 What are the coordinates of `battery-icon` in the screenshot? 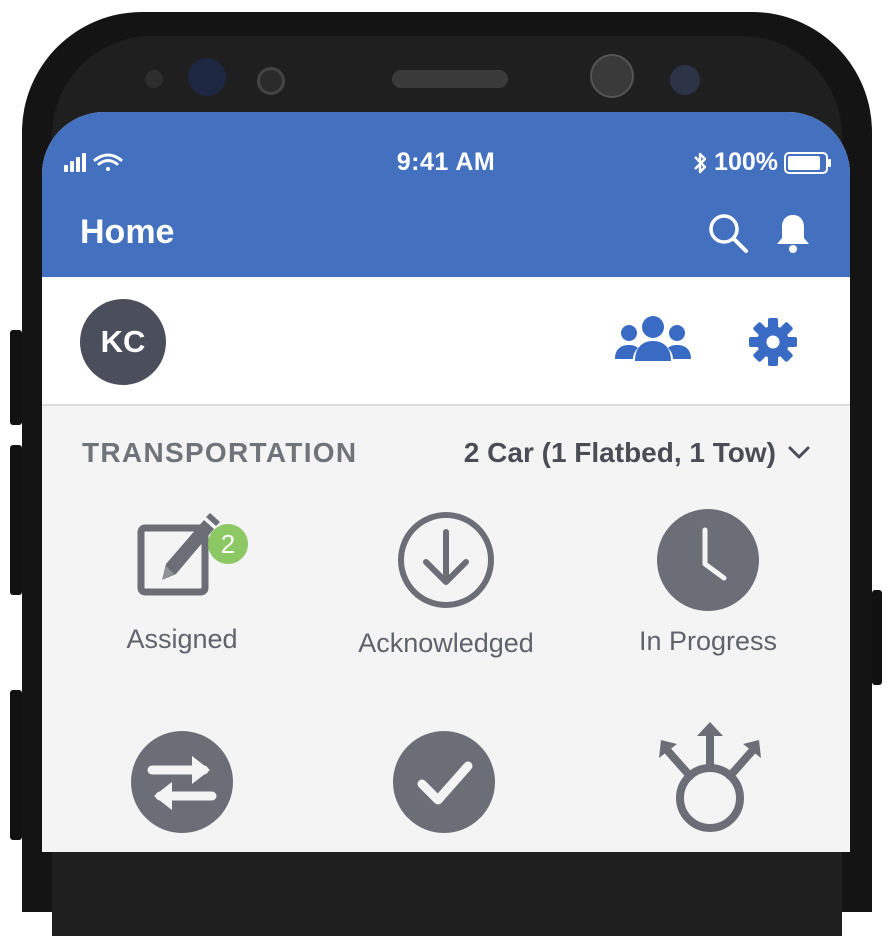 It's located at (807, 162).